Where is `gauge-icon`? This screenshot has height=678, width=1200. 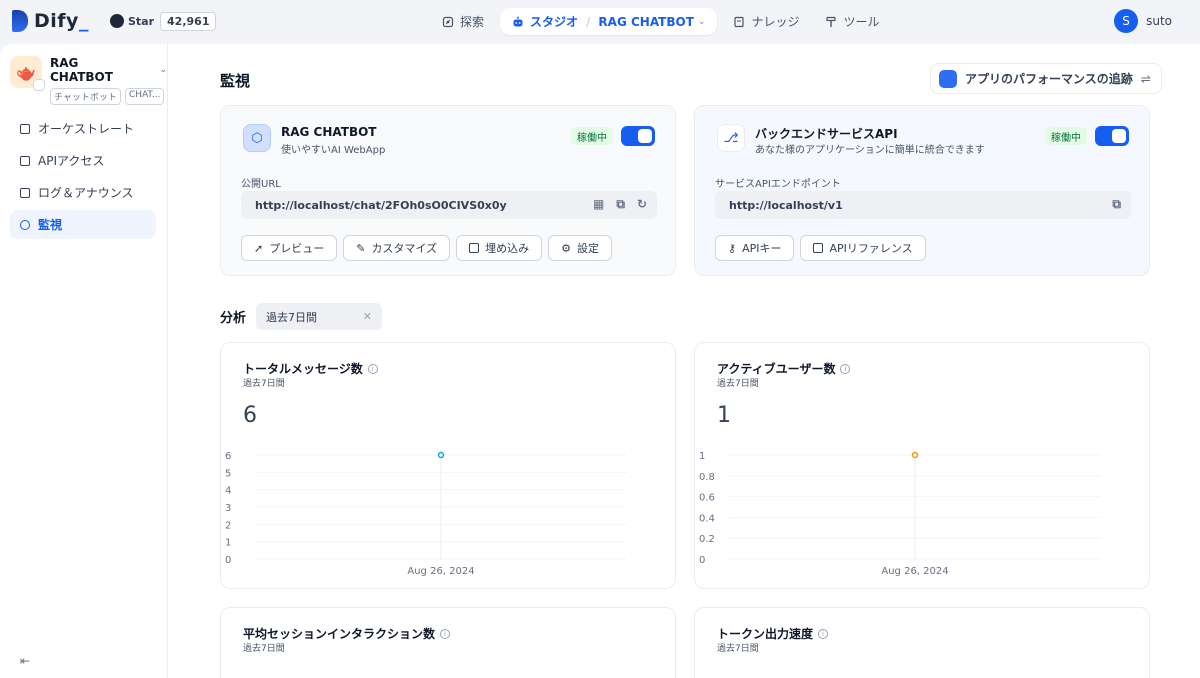
gauge-icon is located at coordinates (25, 224).